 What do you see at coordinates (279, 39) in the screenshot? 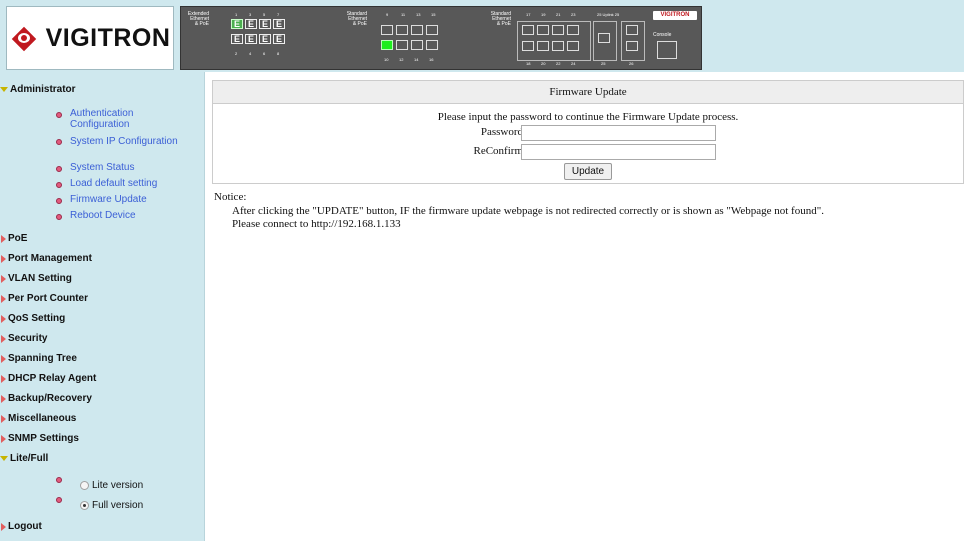
I see `port-8: E` at bounding box center [279, 39].